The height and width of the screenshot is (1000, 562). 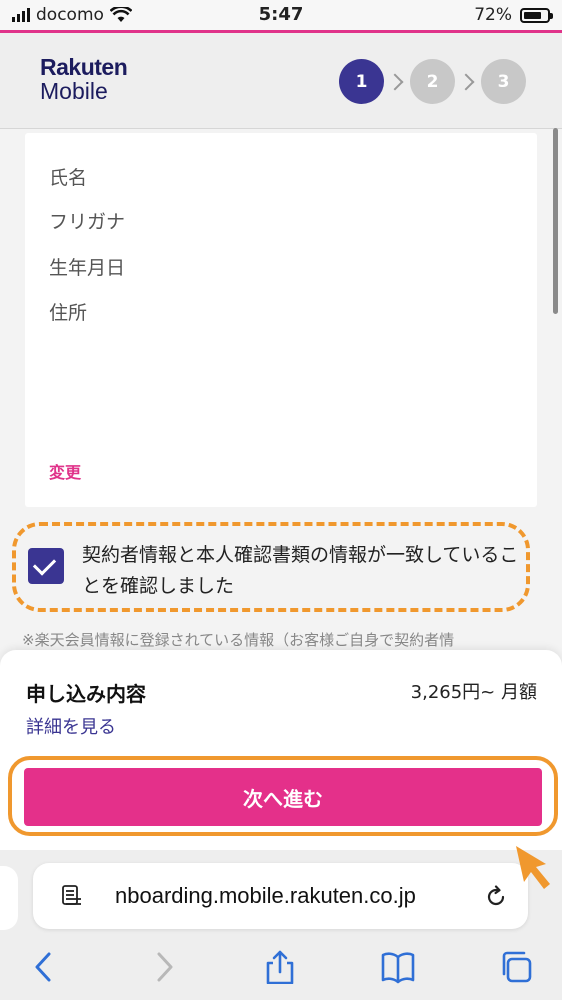 What do you see at coordinates (9, 898) in the screenshot?
I see `previous-tab-peek` at bounding box center [9, 898].